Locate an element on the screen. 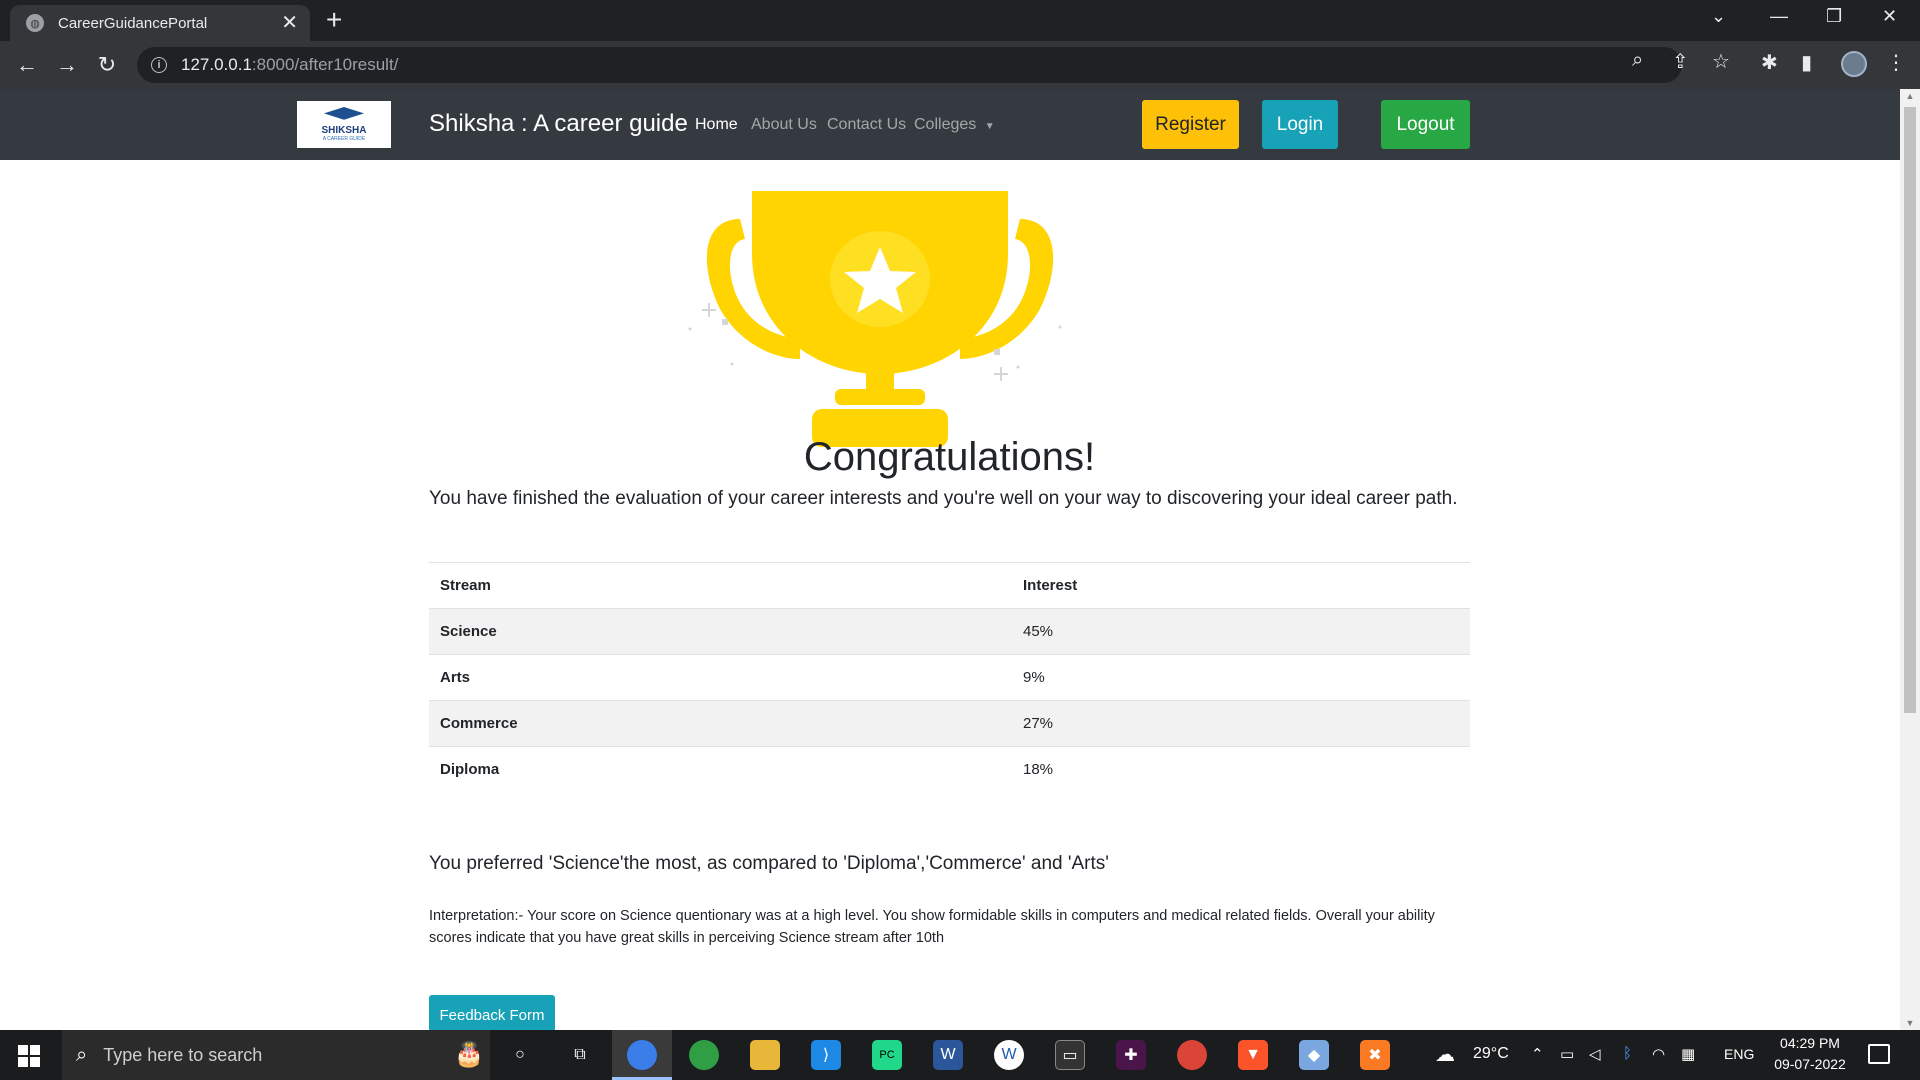  xampp-icon: ✖ is located at coordinates (1375, 1055).